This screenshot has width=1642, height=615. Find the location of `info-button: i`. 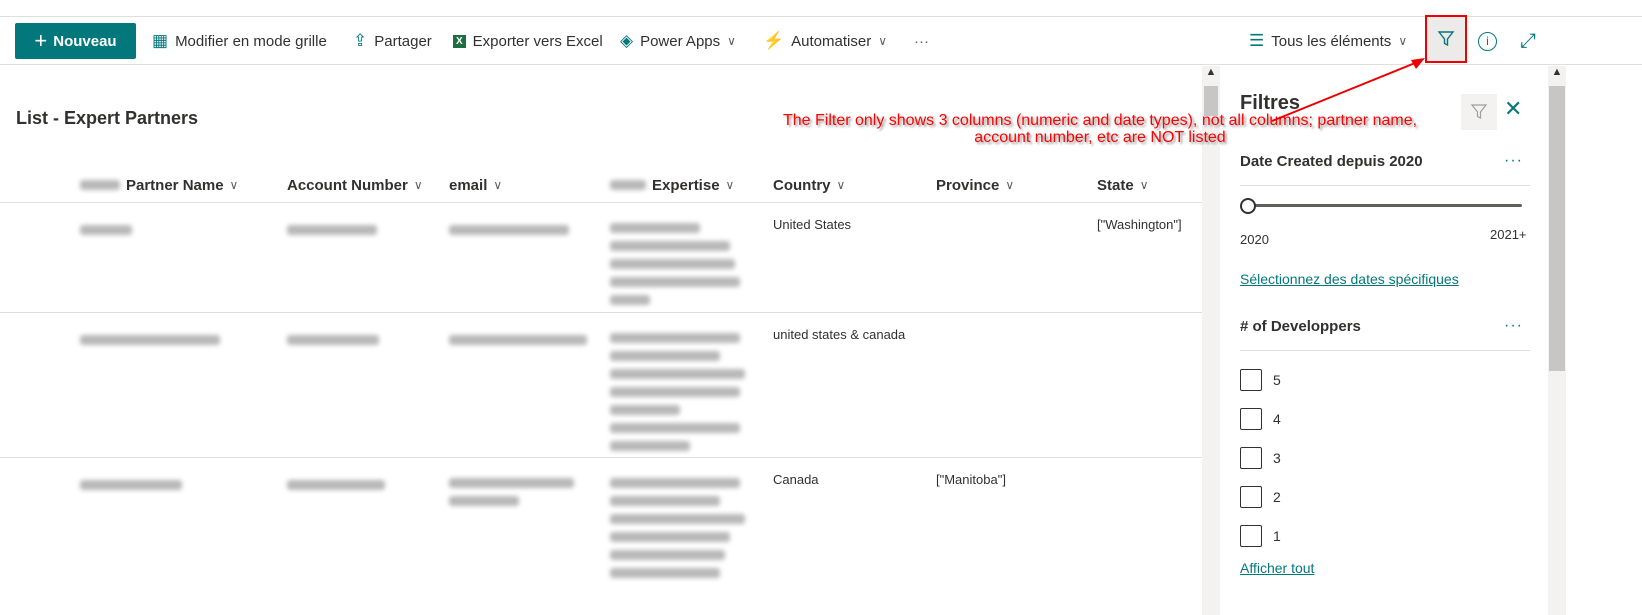

info-button: i is located at coordinates (1487, 41).